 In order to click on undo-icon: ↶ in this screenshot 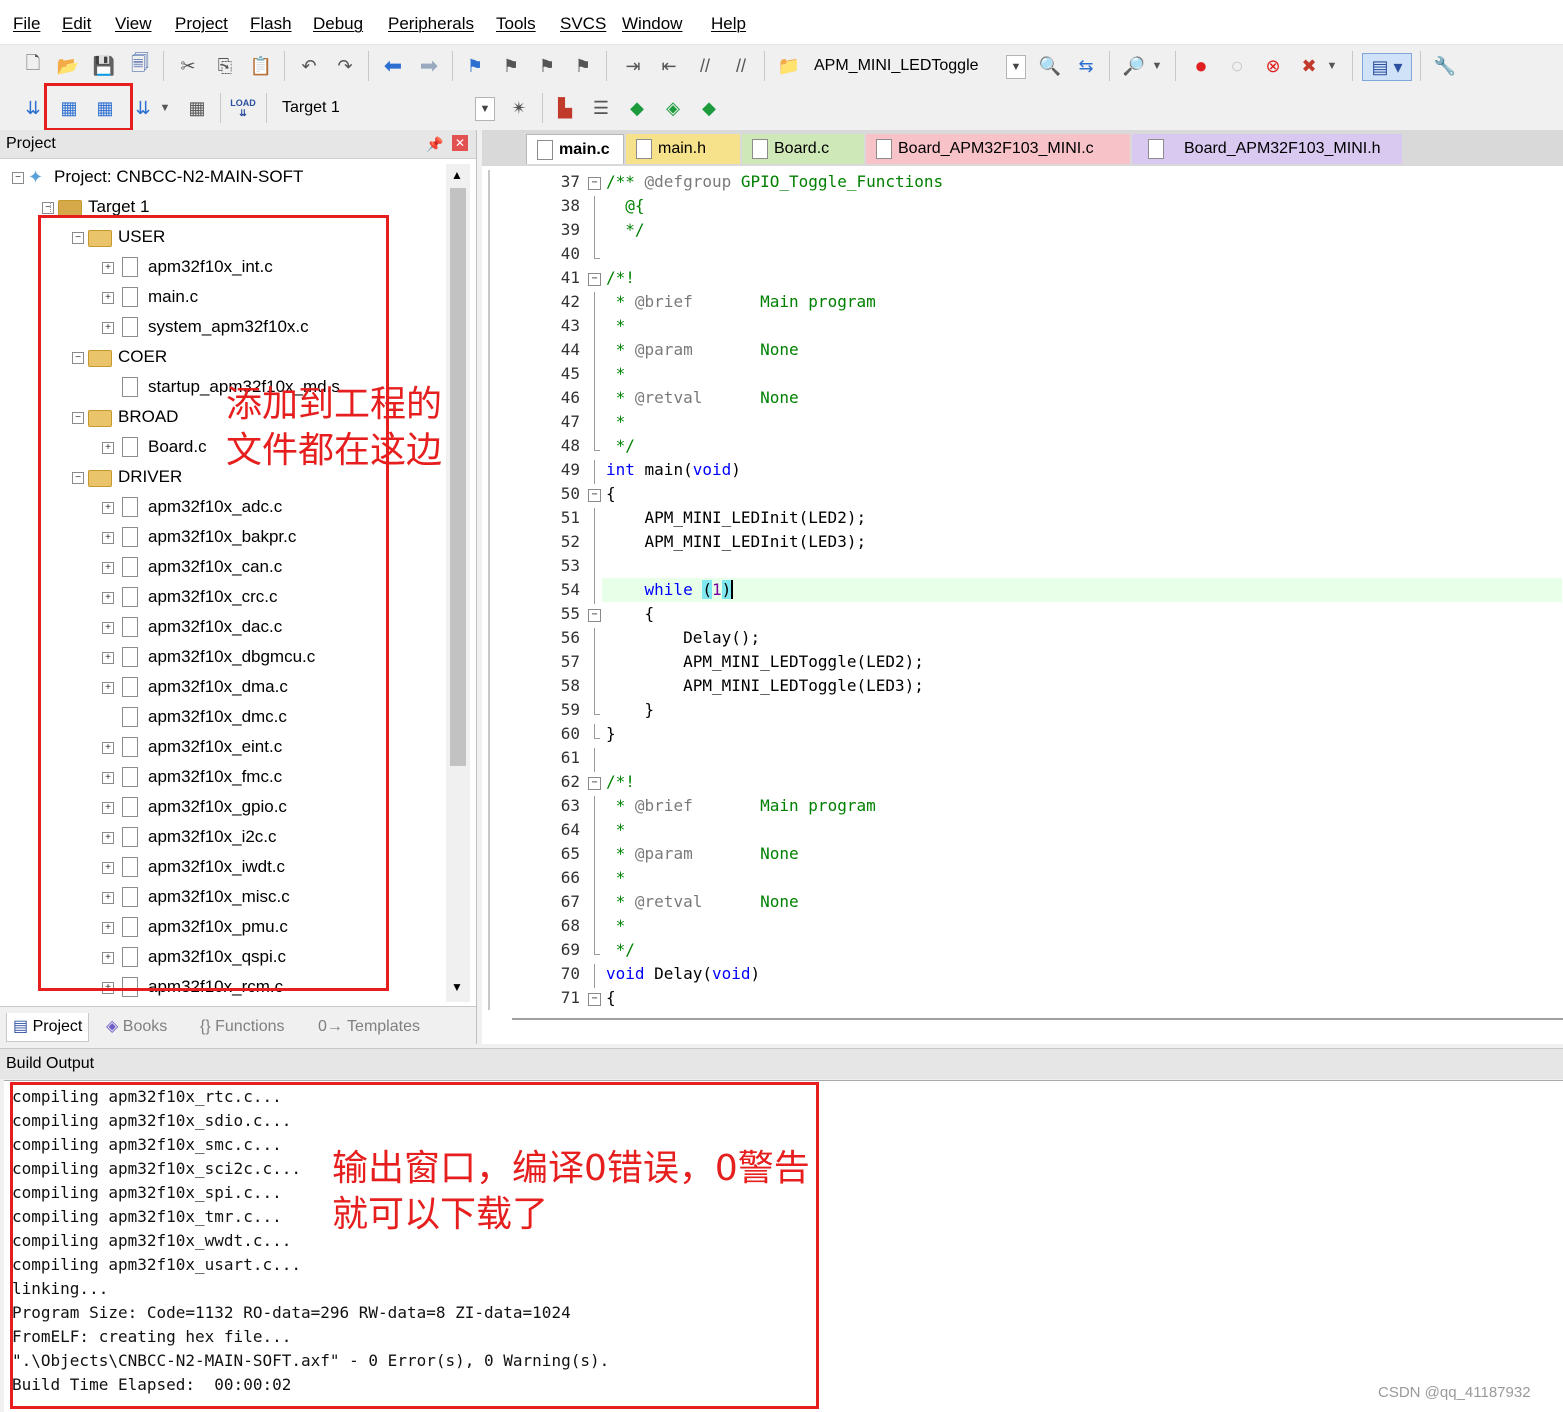, I will do `click(309, 66)`.